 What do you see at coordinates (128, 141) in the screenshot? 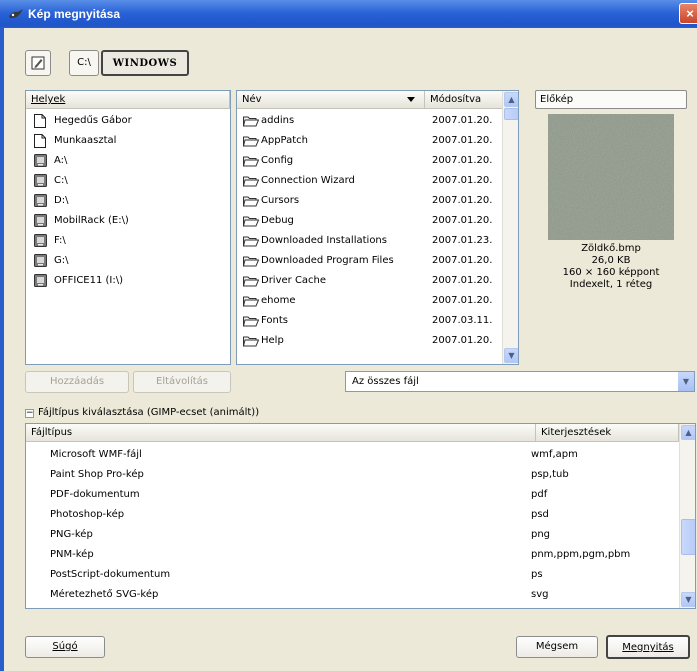
I see `places-item: Munkaasztal` at bounding box center [128, 141].